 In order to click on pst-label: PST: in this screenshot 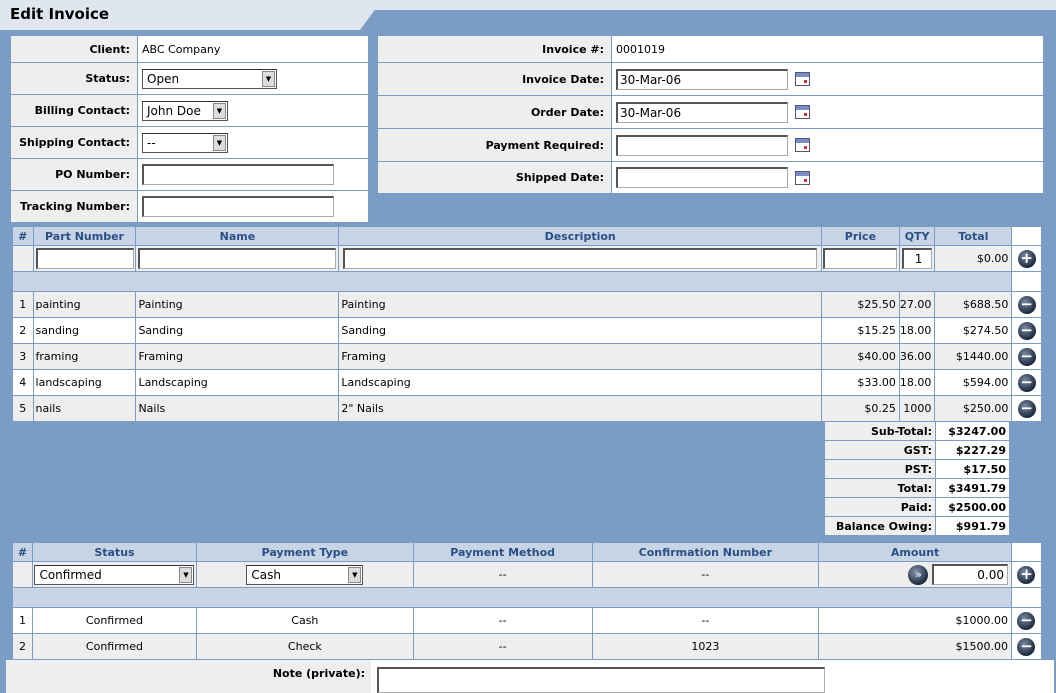, I will do `click(880, 469)`.